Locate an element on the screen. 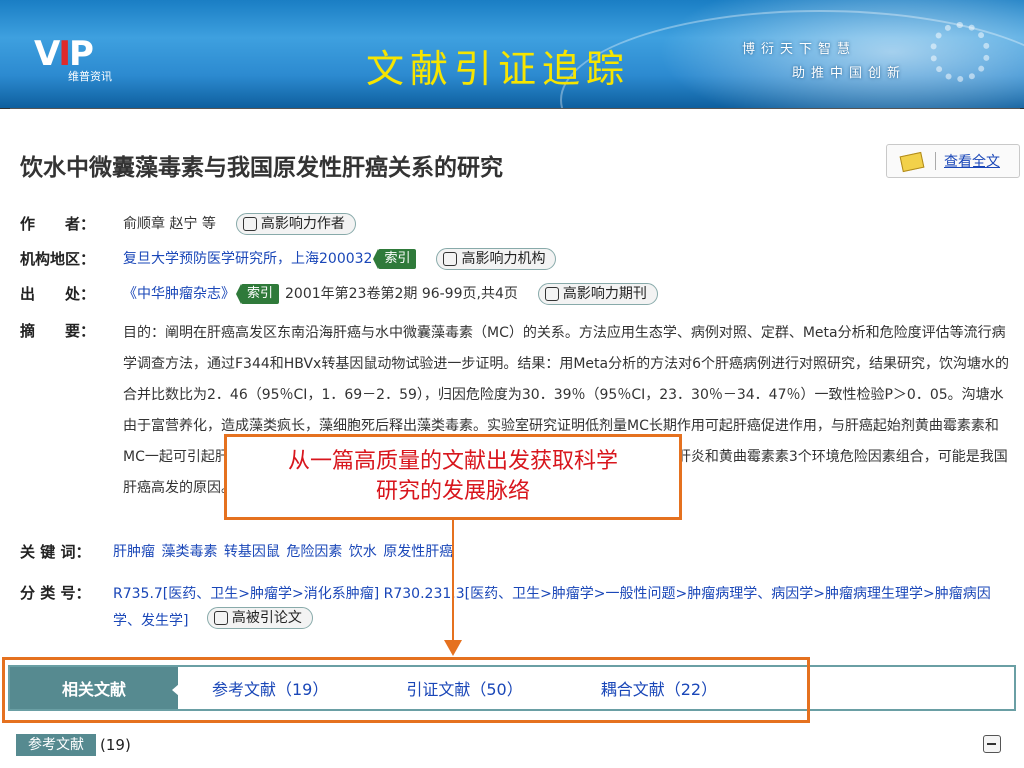 The height and width of the screenshot is (768, 1024). high-impact-journal-button: 高影响力期刊 is located at coordinates (597, 294).